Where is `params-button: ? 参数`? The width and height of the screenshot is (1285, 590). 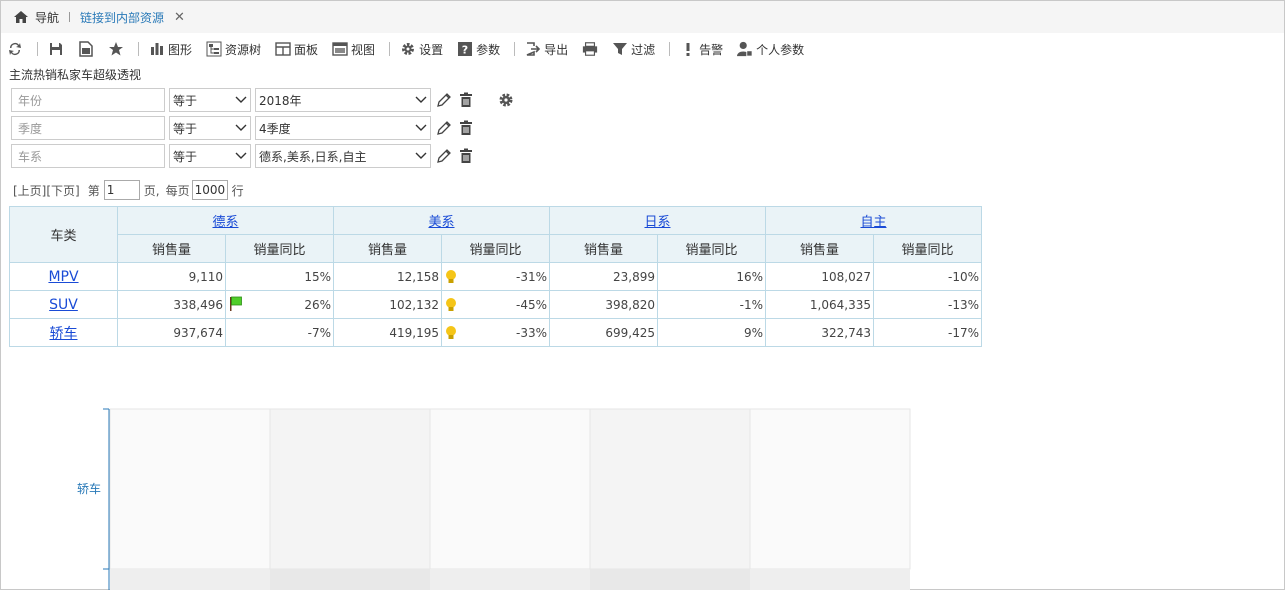
params-button: ? 参数 is located at coordinates (478, 49).